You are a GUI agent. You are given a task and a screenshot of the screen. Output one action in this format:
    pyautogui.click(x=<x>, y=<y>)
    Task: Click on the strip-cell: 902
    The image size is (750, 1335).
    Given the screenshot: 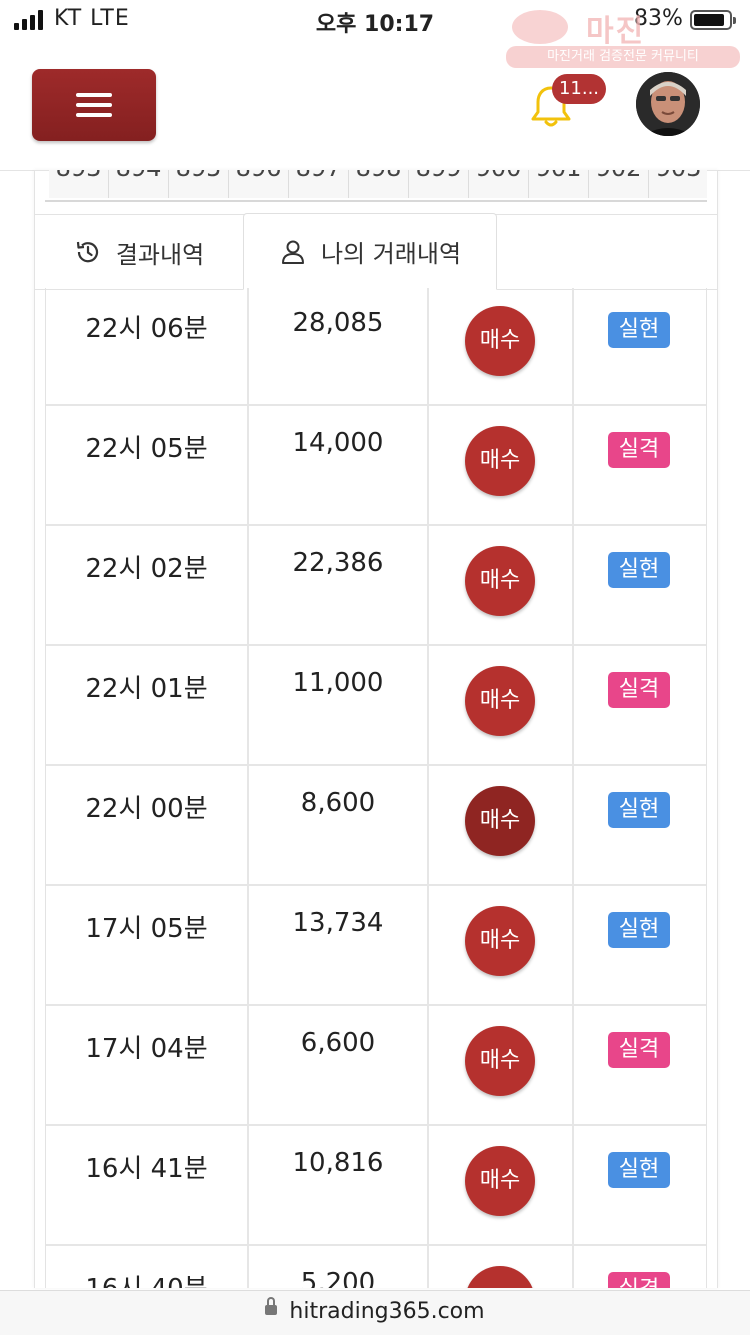 What is the action you would take?
    pyautogui.click(x=619, y=184)
    